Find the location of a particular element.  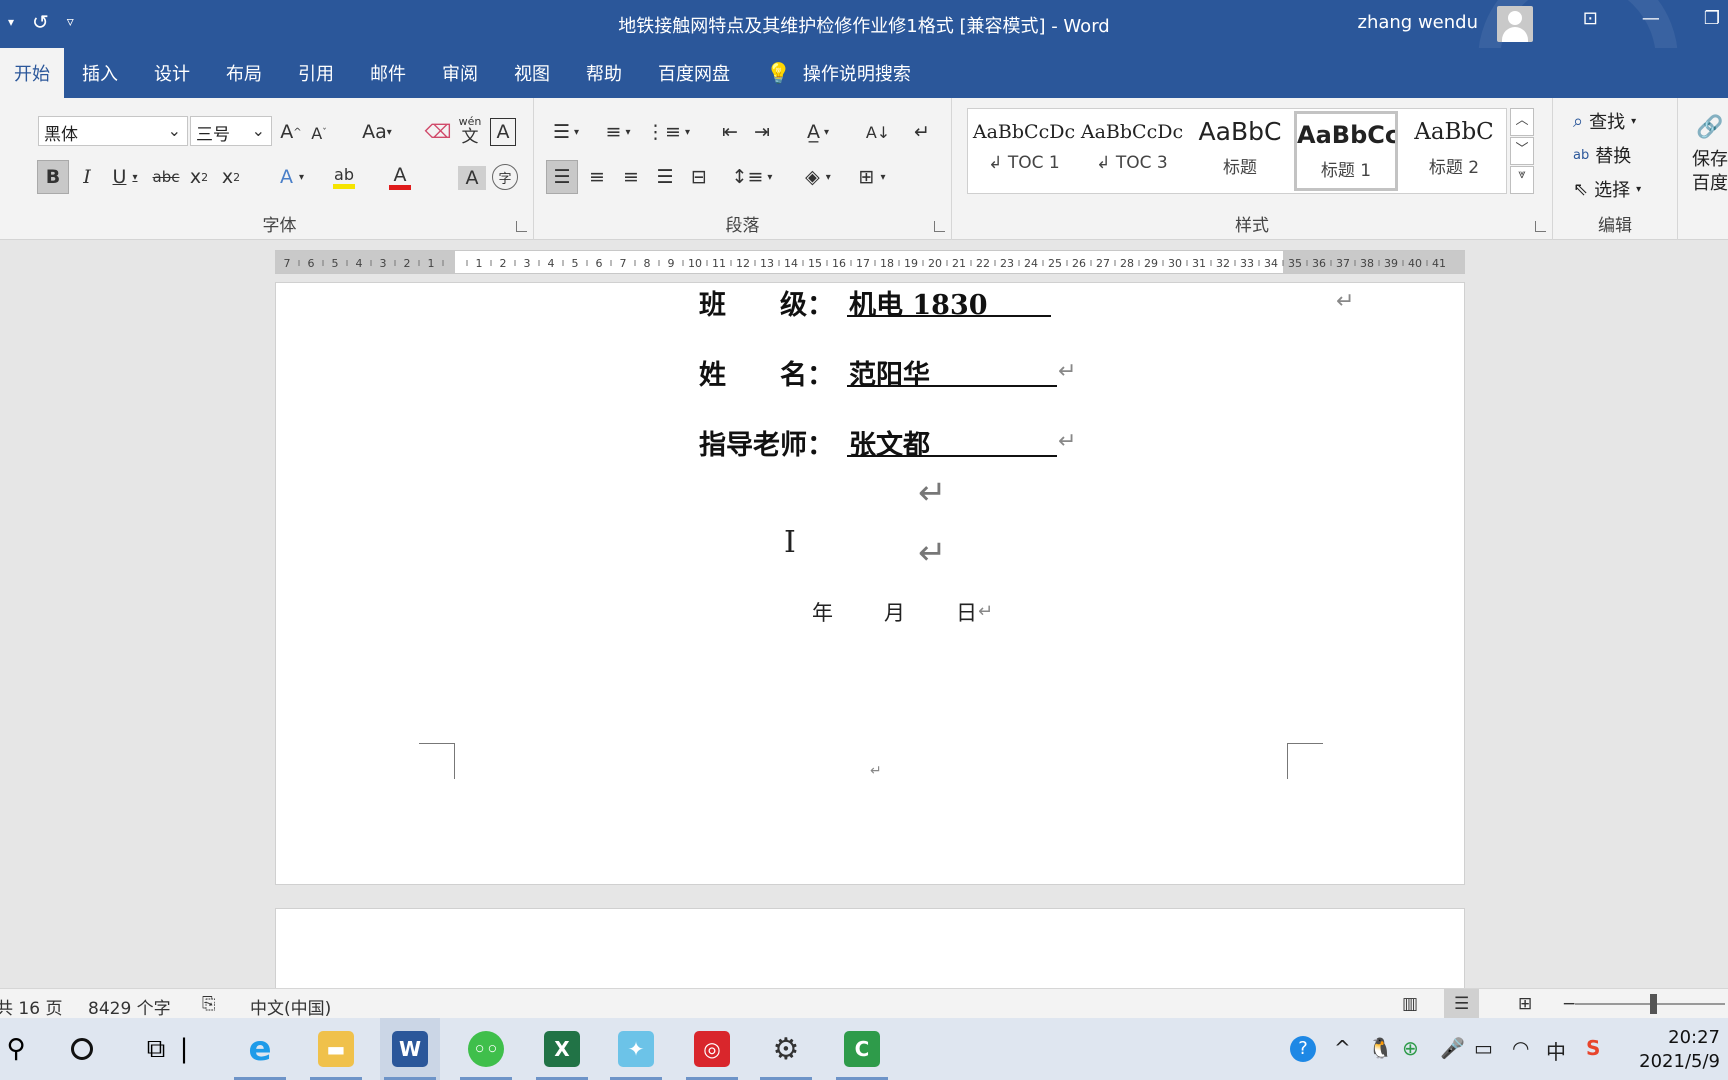

web-layout-icon: ⊞ is located at coordinates (1525, 1004).